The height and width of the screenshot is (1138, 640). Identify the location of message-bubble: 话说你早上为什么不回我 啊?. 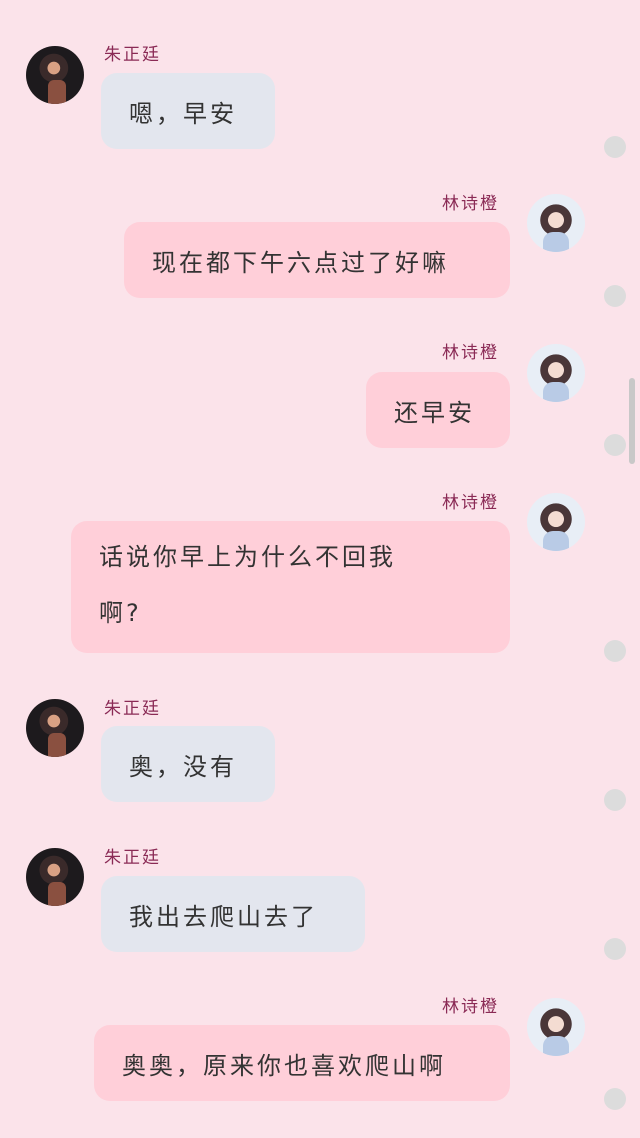
(290, 587).